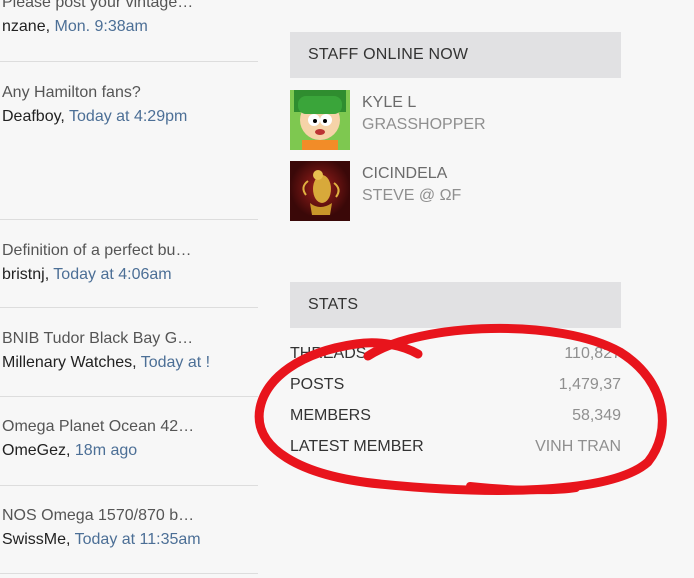 This screenshot has height=578, width=694. I want to click on thread-meta: OmeGez, 18m ago, so click(70, 450).